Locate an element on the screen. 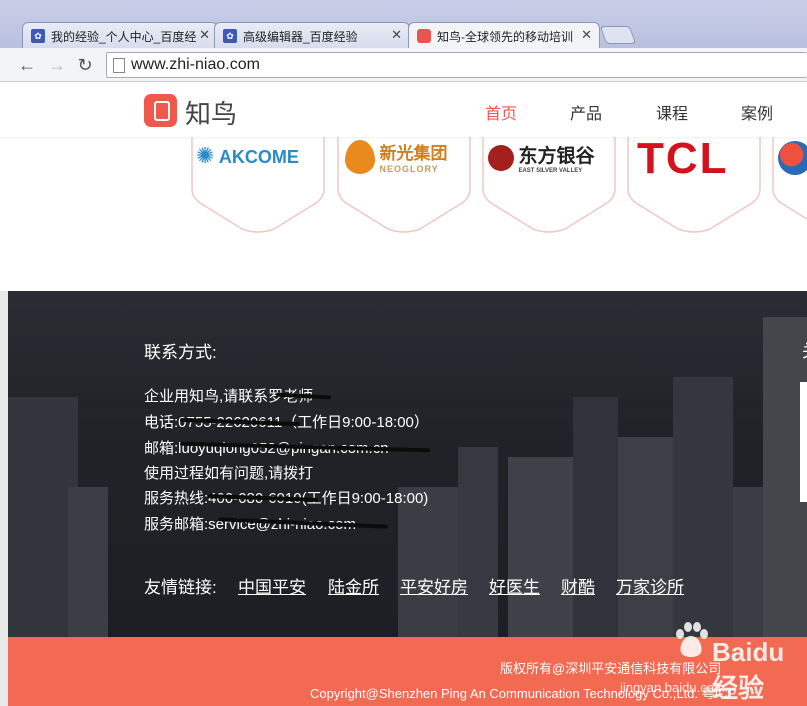  tab-title: 我的经验_个人中心_百度经 is located at coordinates (124, 37).